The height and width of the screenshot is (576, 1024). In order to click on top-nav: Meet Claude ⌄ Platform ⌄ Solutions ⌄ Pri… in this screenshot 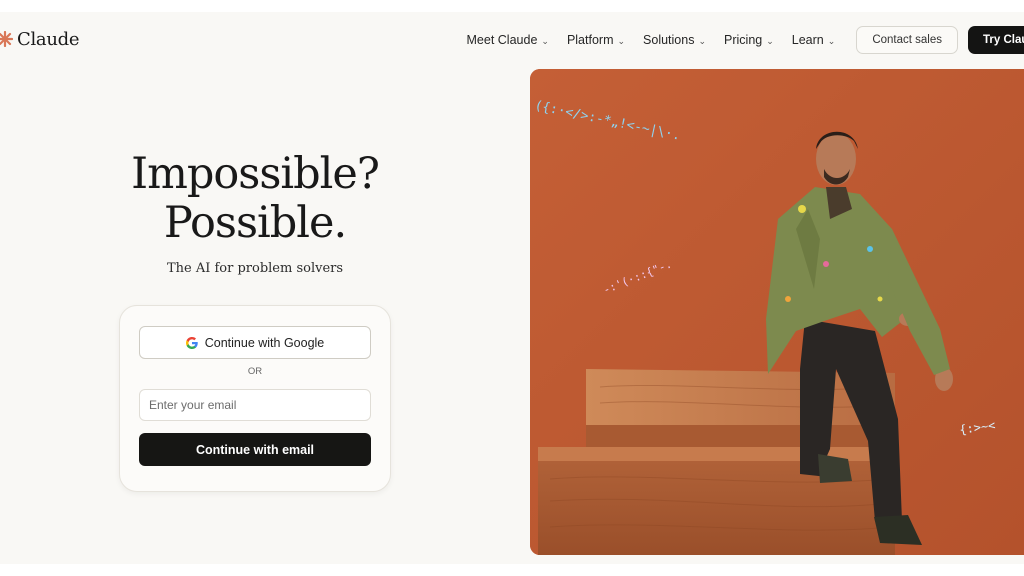, I will do `click(745, 40)`.